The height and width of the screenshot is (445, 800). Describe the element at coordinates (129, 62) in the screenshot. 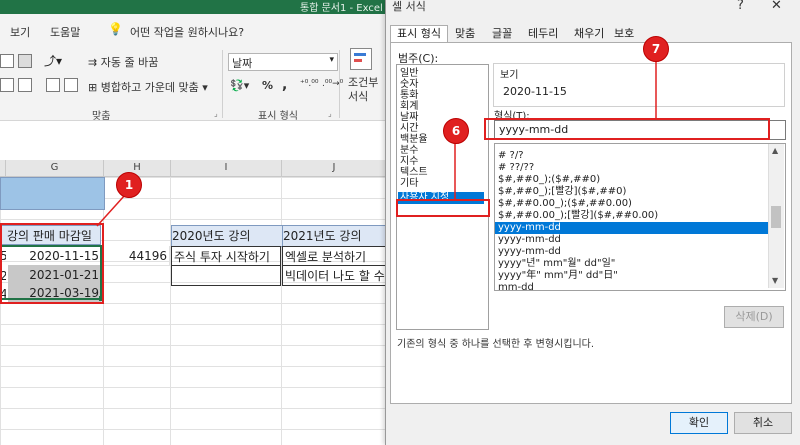

I see `wrap-text-label: 자동 줄 바꿈` at that location.